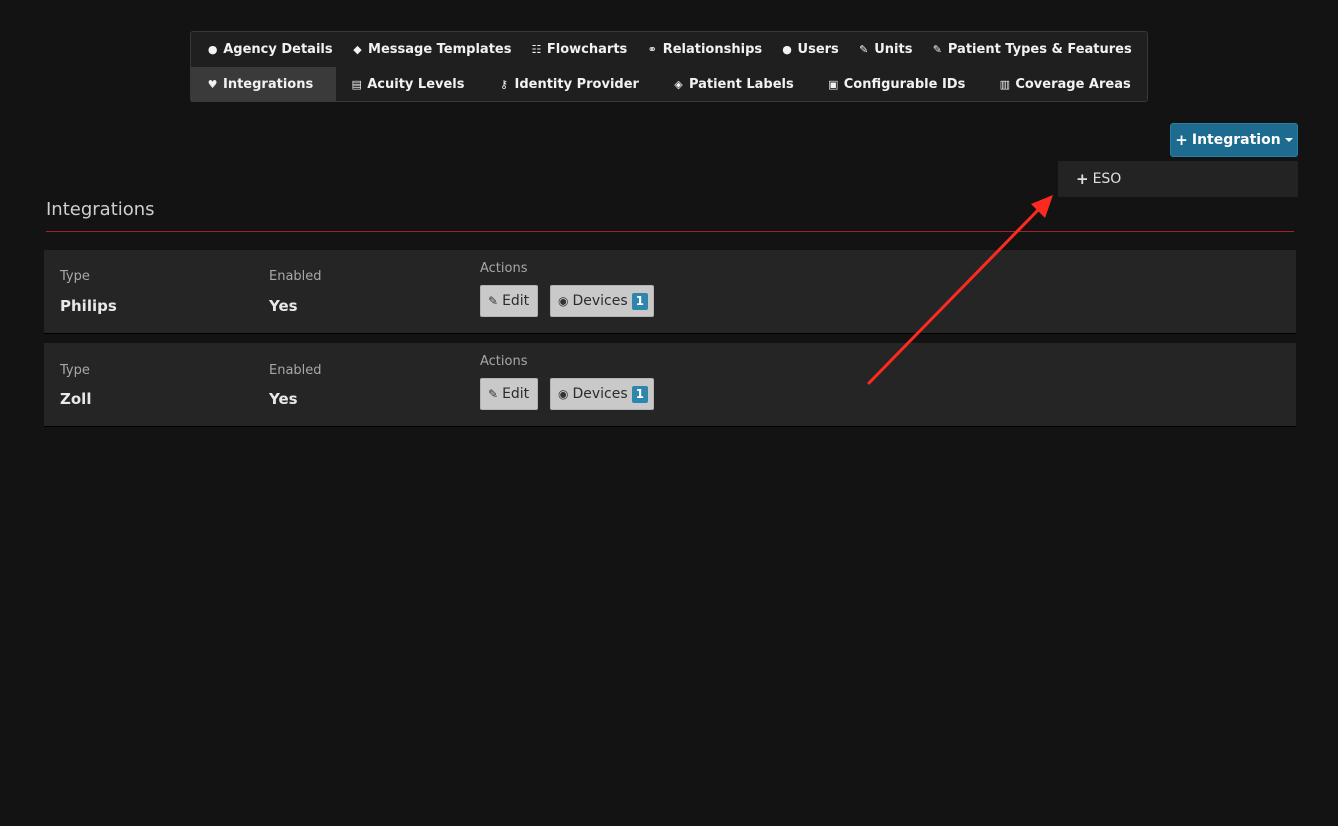 This screenshot has width=1338, height=826. Describe the element at coordinates (587, 49) in the screenshot. I see `tab-label: Flowcharts` at that location.